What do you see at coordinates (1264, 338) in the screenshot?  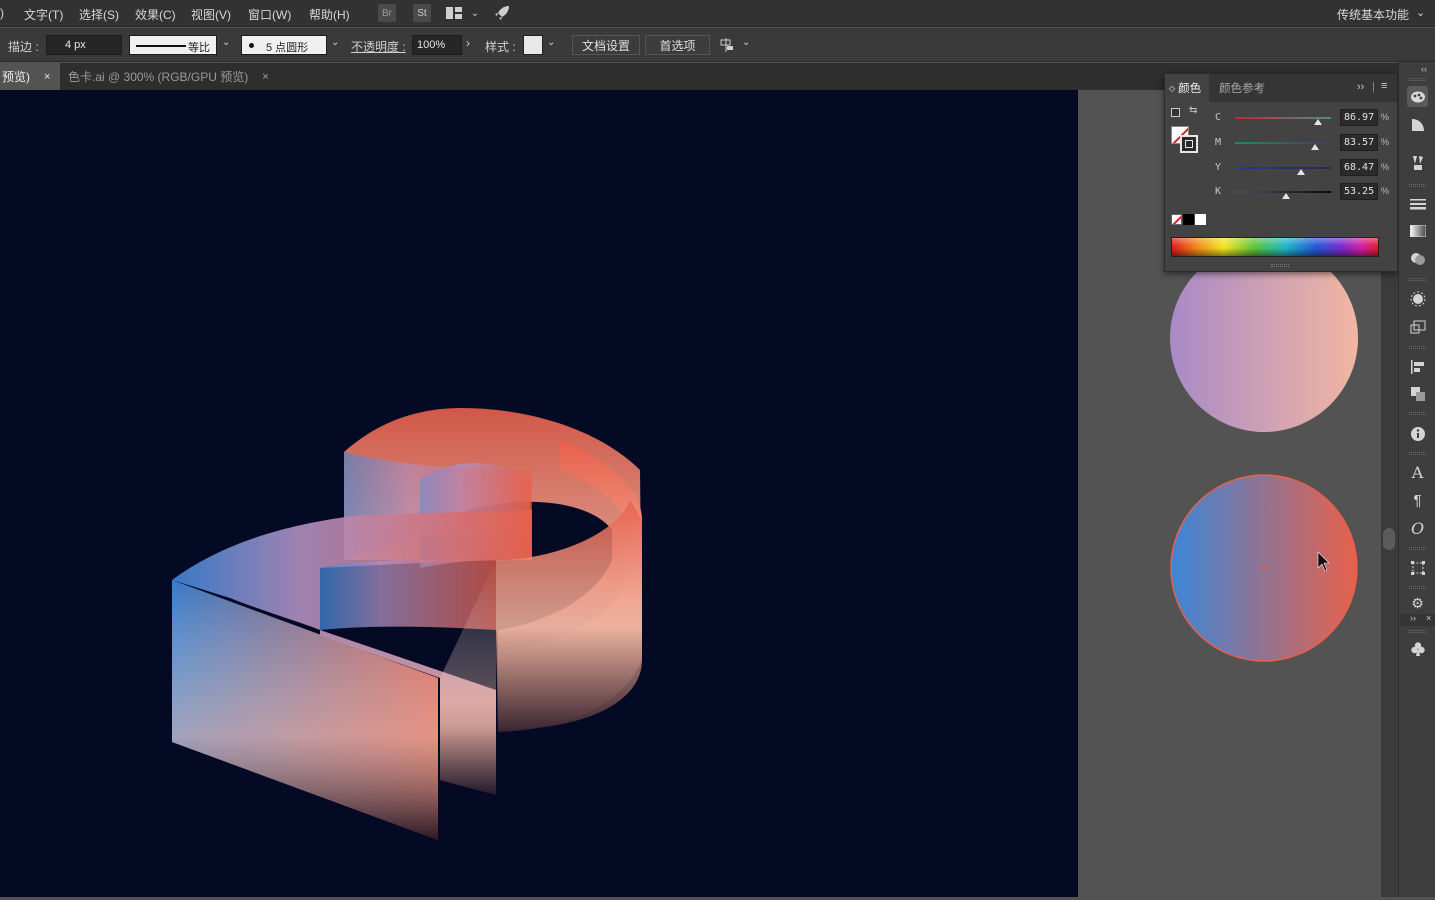 I see `swatch-circle-pink` at bounding box center [1264, 338].